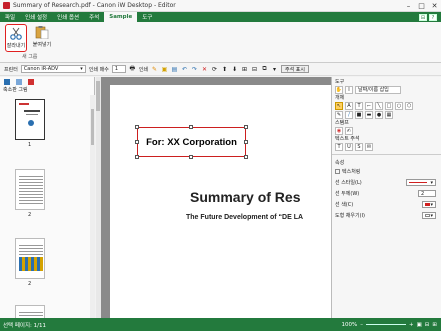 Image resolution: width=441 pixels, height=331 pixels. I want to click on tab-print-options: 인쇄 옵션, so click(68, 17).